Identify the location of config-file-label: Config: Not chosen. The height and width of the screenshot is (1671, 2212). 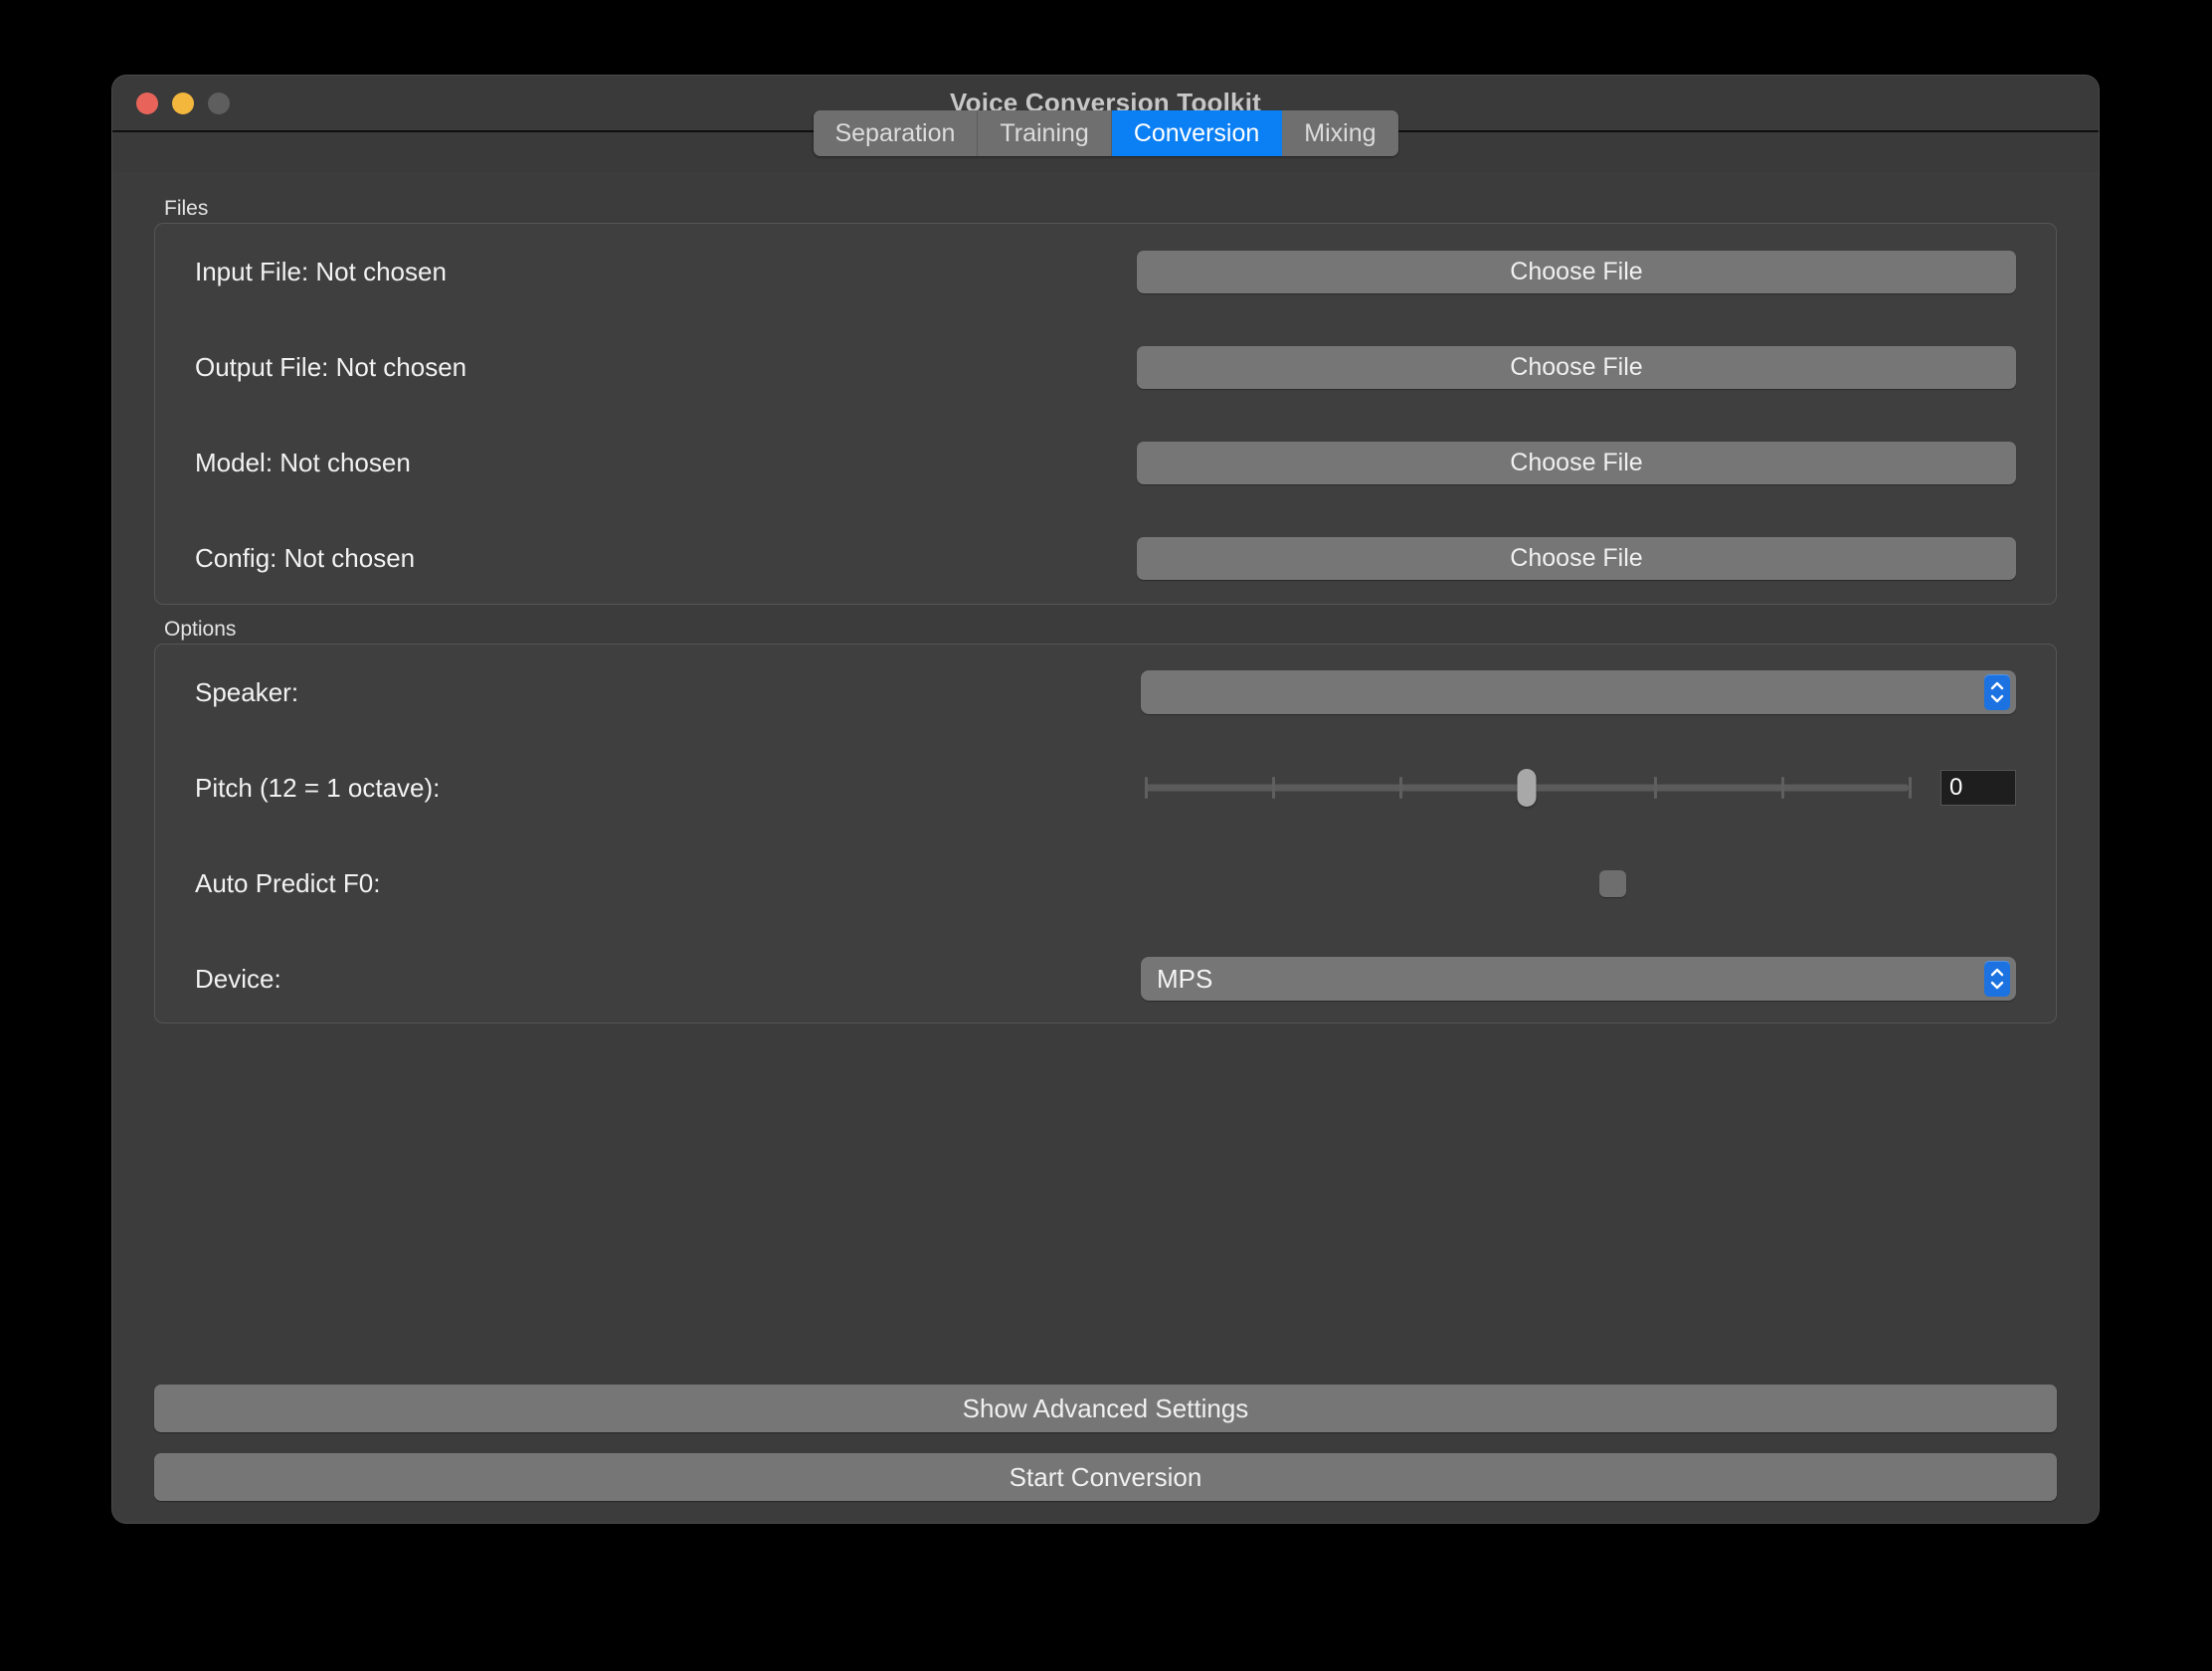
(305, 557).